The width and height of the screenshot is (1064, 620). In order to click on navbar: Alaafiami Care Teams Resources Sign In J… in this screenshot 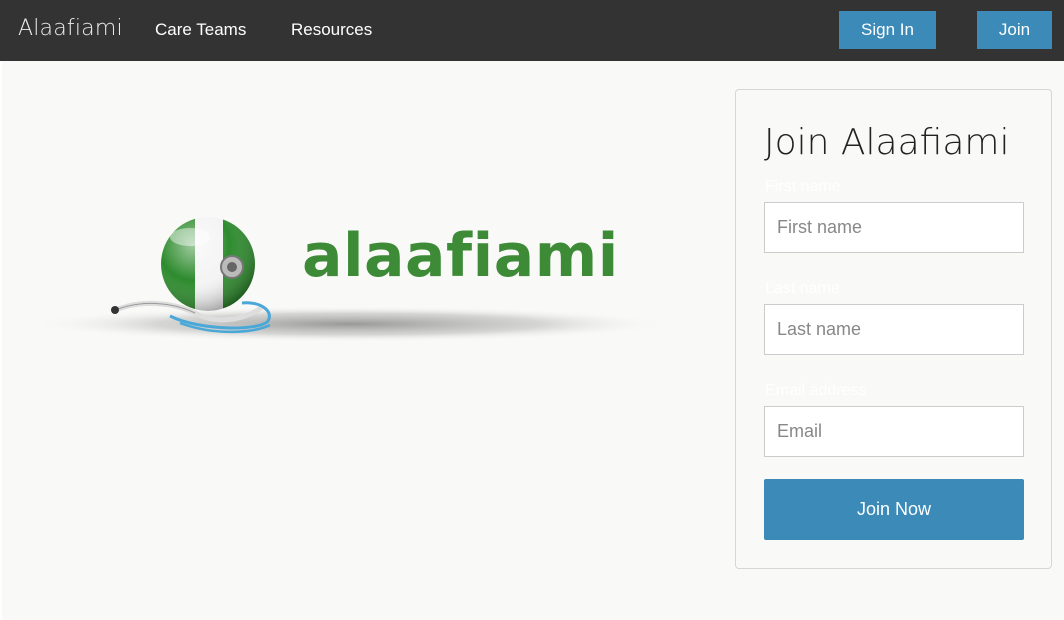, I will do `click(532, 30)`.